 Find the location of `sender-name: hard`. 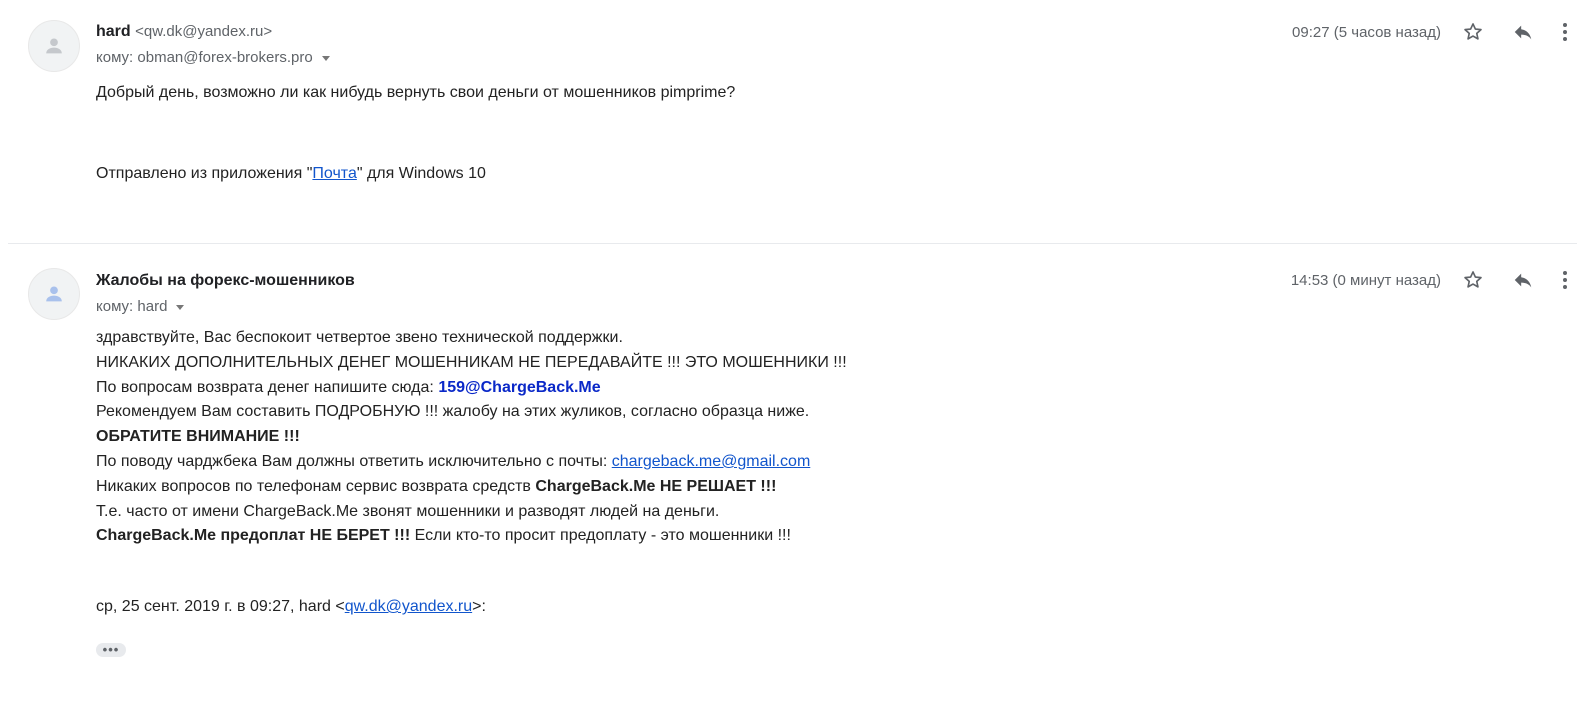

sender-name: hard is located at coordinates (113, 31).